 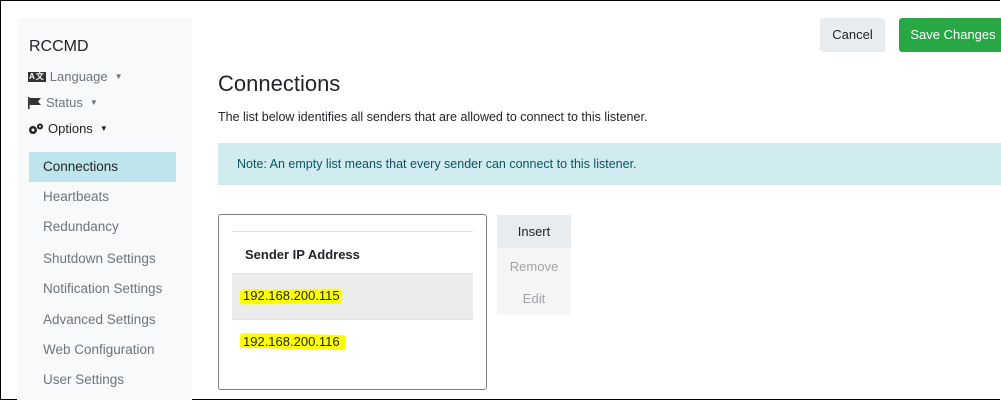 What do you see at coordinates (37, 76) in the screenshot?
I see `language-icon: A文` at bounding box center [37, 76].